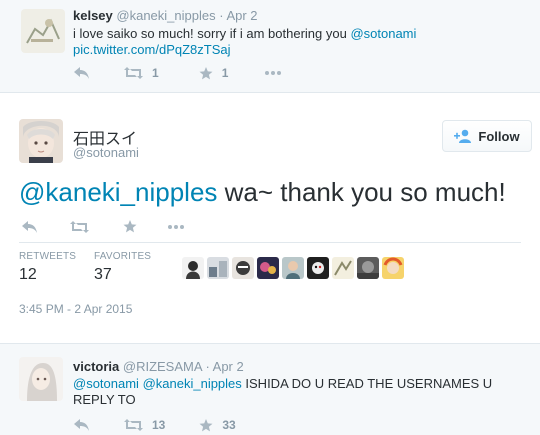 This screenshot has height=435, width=540. I want to click on retweets-stat: RETWEETS 12, so click(47, 267).